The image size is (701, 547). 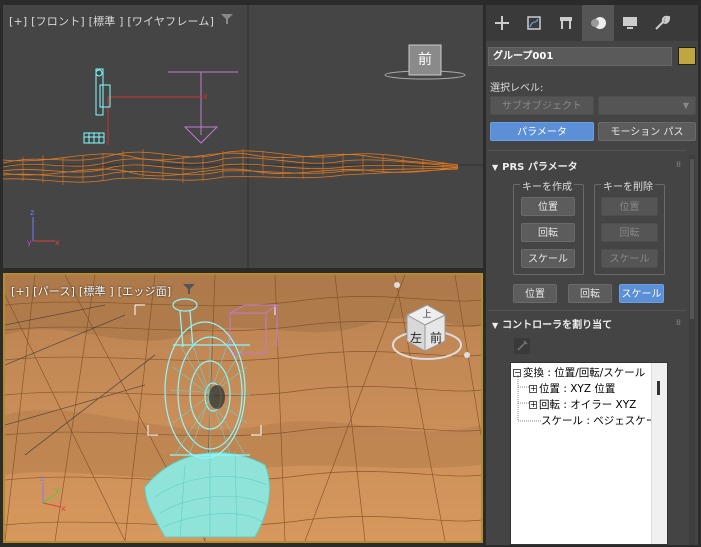 What do you see at coordinates (529, 398) in the screenshot?
I see `tree-lines` at bounding box center [529, 398].